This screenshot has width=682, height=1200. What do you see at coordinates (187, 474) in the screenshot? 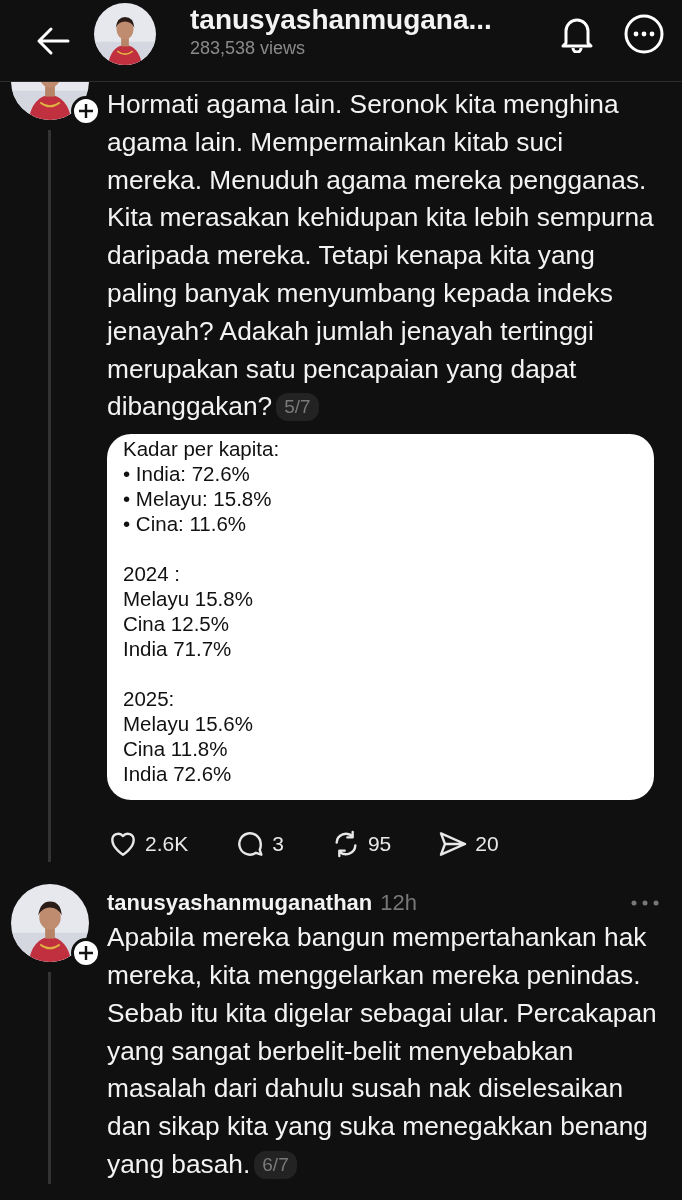
I see `image-text-line: • India: 72.6%` at bounding box center [187, 474].